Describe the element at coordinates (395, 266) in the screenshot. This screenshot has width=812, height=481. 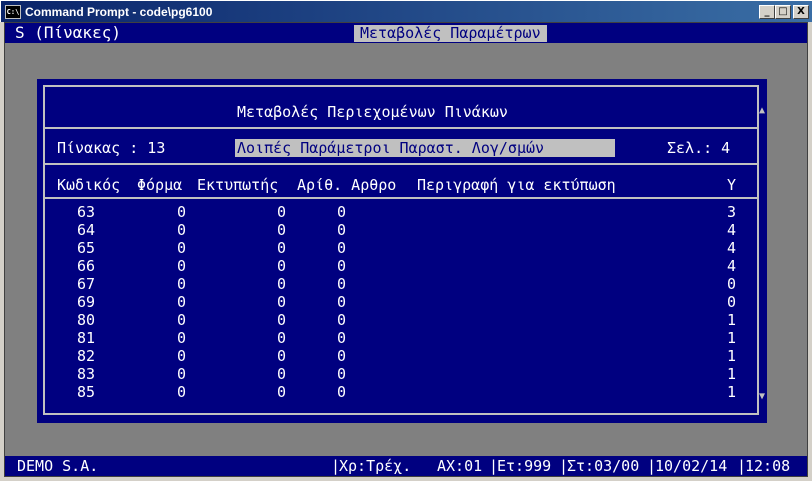
I see `table-row: 66 0 0 0 4` at that location.